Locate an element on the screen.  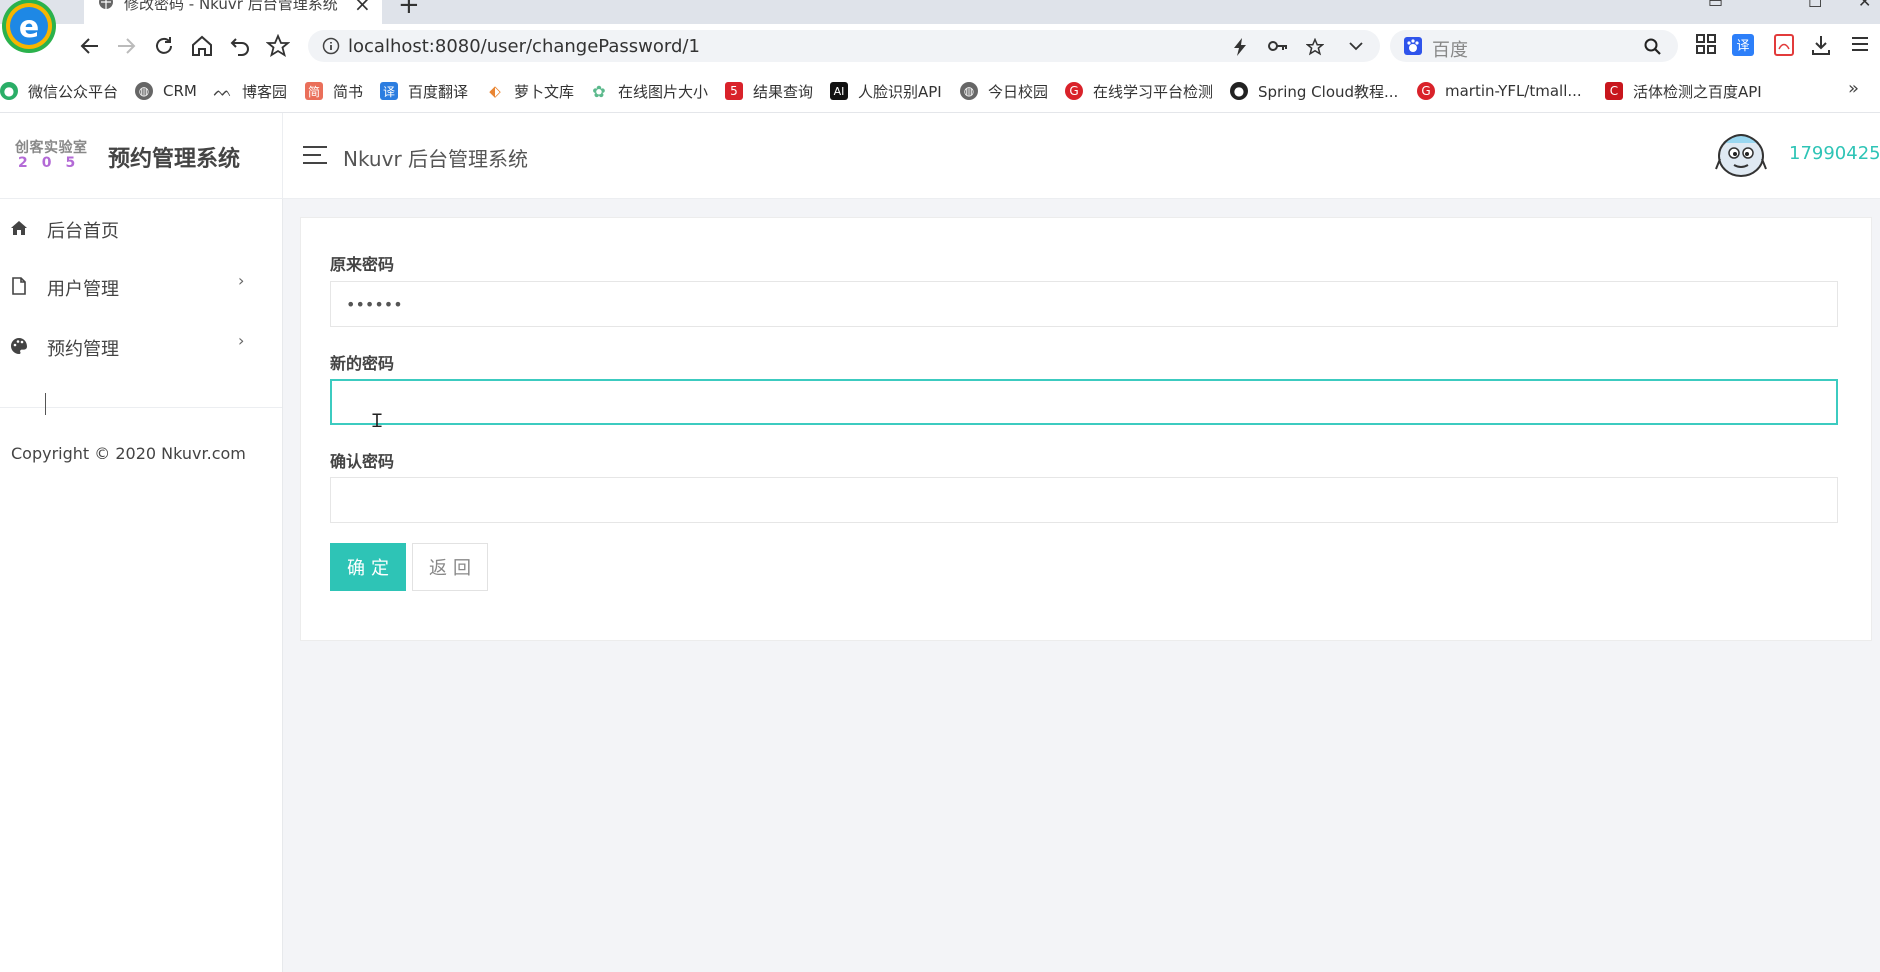
bookmark-item: G 在线学习平台检测 is located at coordinates (1139, 91).